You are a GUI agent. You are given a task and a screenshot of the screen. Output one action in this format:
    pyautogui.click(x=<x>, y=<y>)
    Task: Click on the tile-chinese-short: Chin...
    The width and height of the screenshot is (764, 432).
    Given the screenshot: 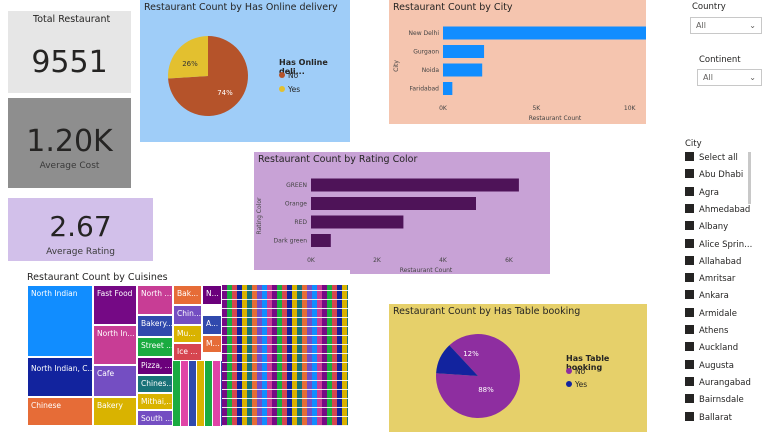 What is the action you would take?
    pyautogui.click(x=187, y=315)
    